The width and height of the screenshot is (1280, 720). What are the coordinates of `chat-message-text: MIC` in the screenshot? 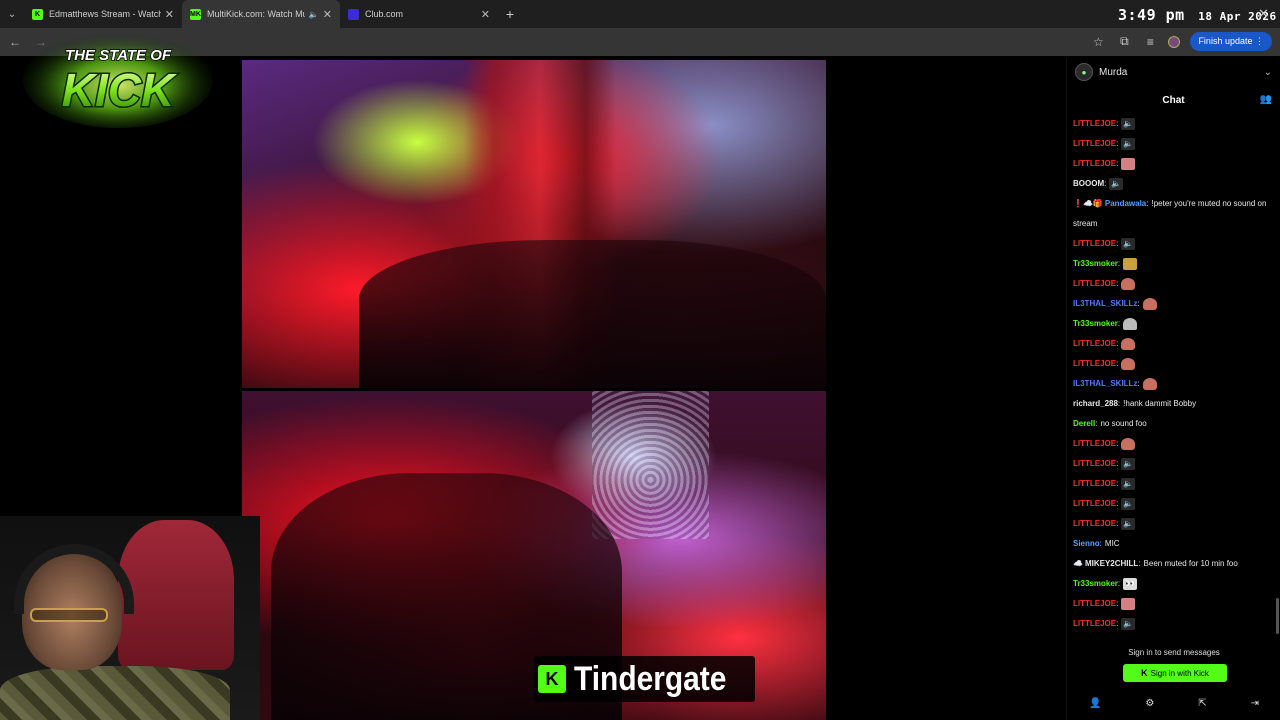 It's located at (1112, 543).